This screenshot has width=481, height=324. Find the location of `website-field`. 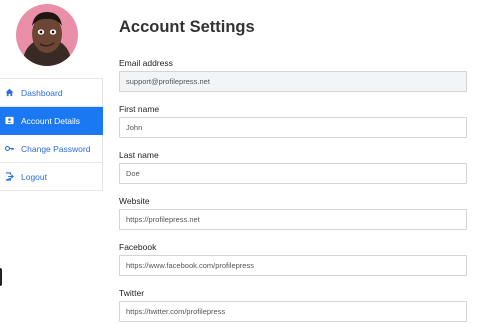

website-field is located at coordinates (293, 219).